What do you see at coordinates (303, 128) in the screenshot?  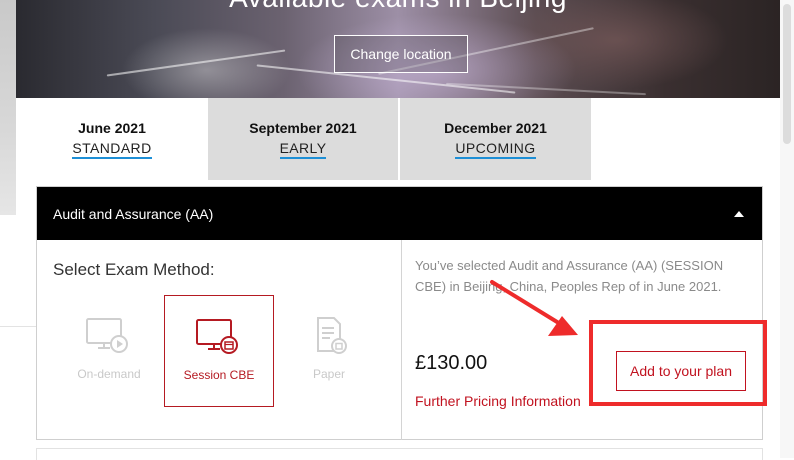 I see `tab-month: September 2021` at bounding box center [303, 128].